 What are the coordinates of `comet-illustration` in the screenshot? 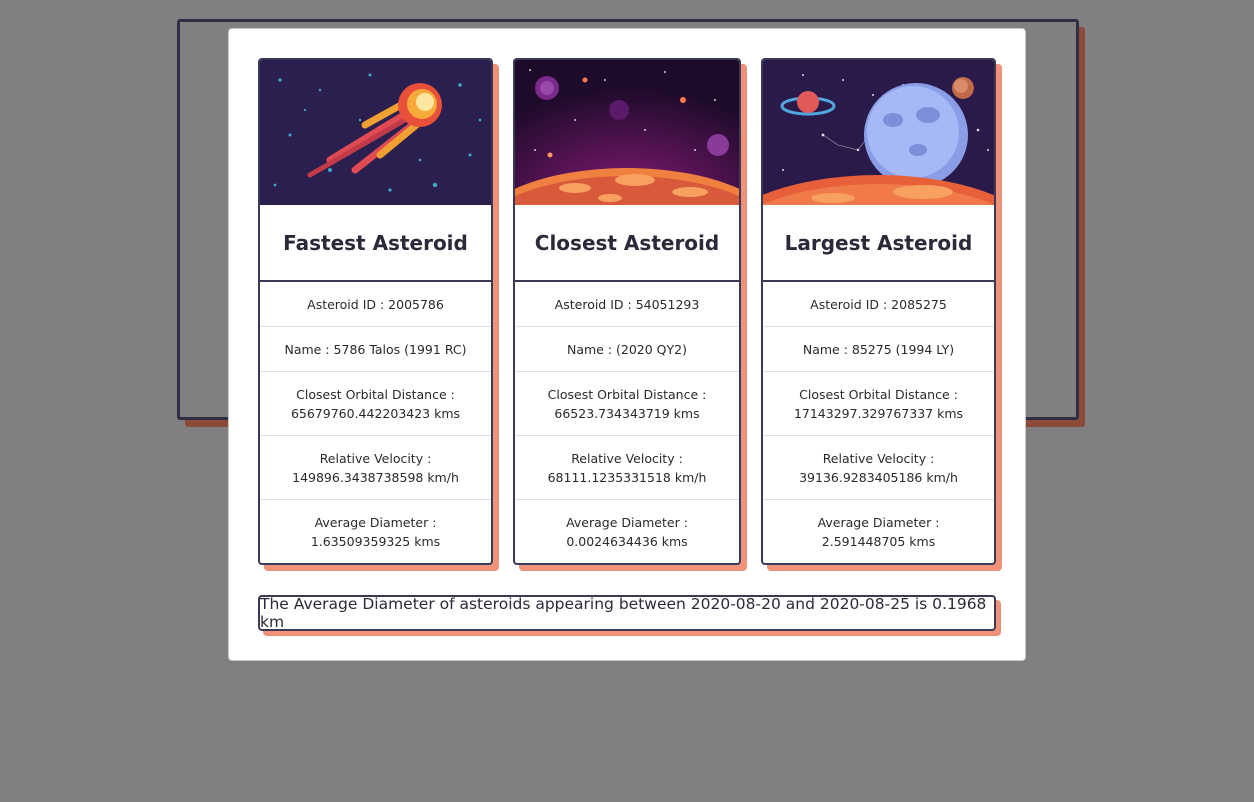 It's located at (375, 132).